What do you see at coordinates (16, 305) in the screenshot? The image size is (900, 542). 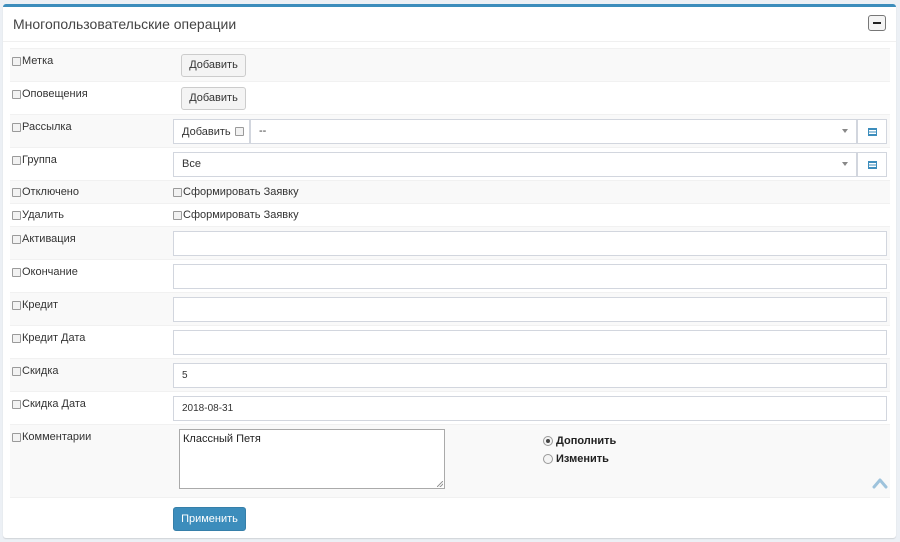 I see `credit-checkbox` at bounding box center [16, 305].